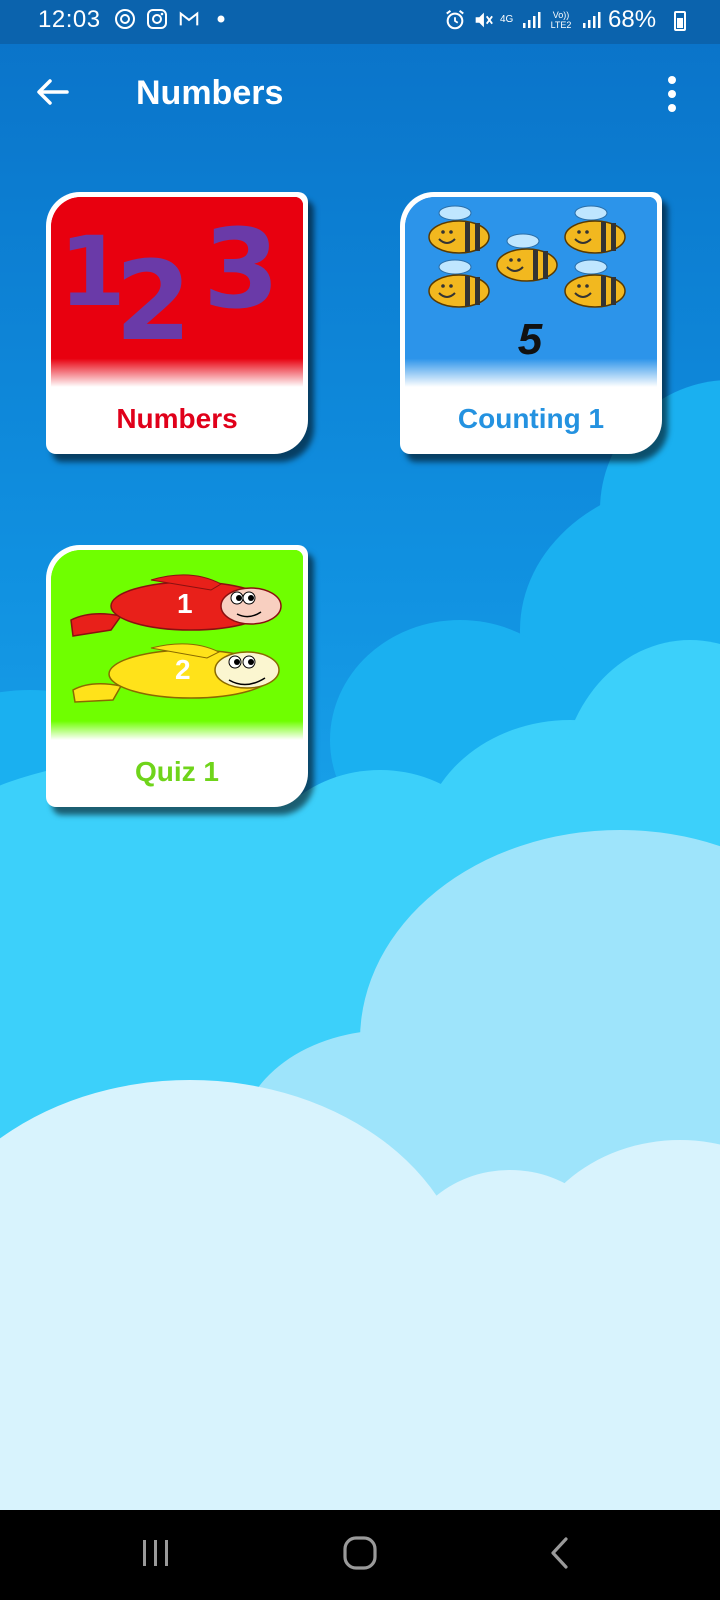 This screenshot has height=1600, width=720. Describe the element at coordinates (672, 80) in the screenshot. I see `more-vertical-icon` at that location.